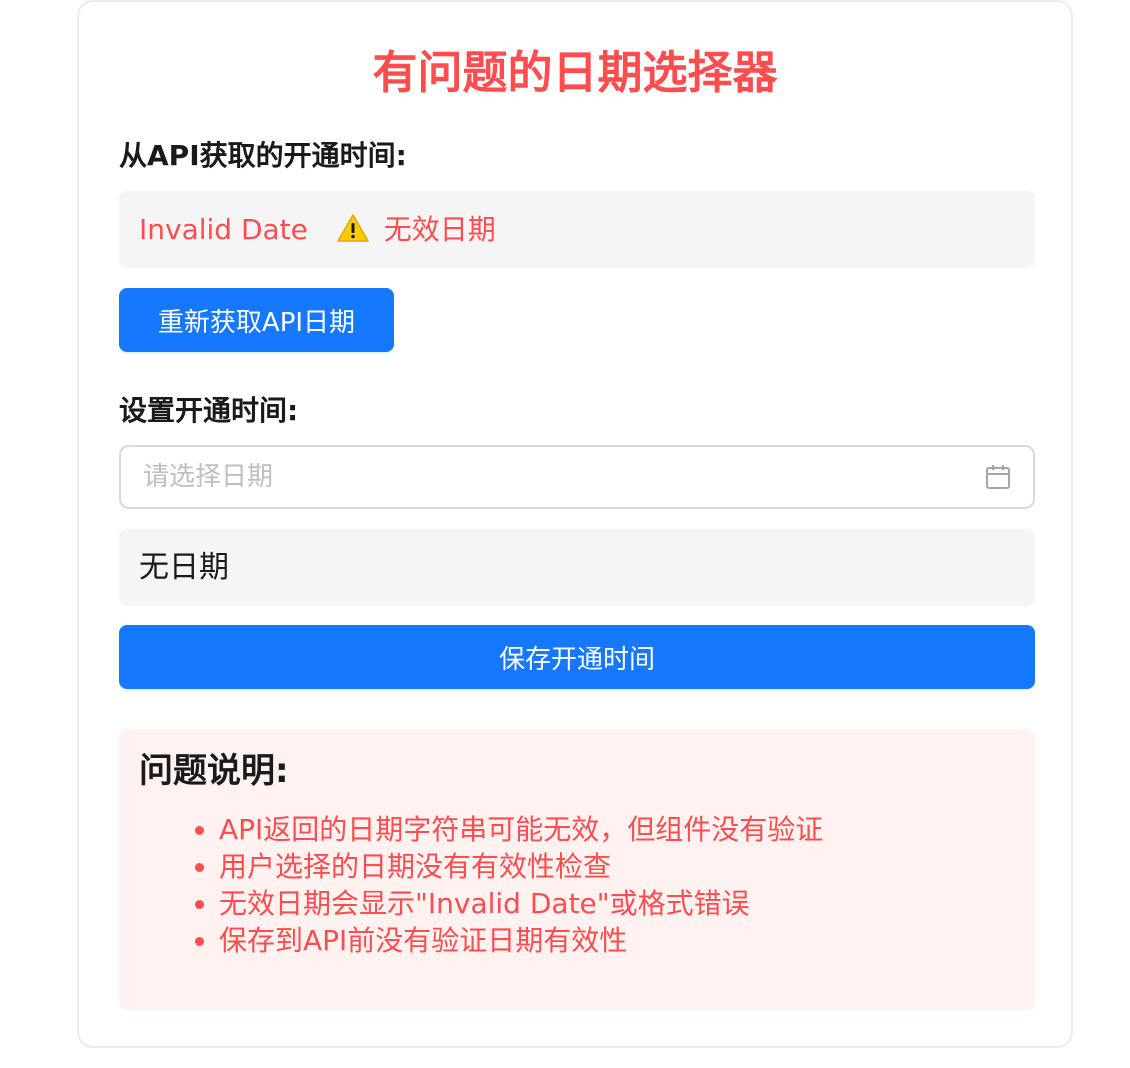 This screenshot has height=1068, width=1130. I want to click on save-activation-time-button: 保存开通时间, so click(577, 657).